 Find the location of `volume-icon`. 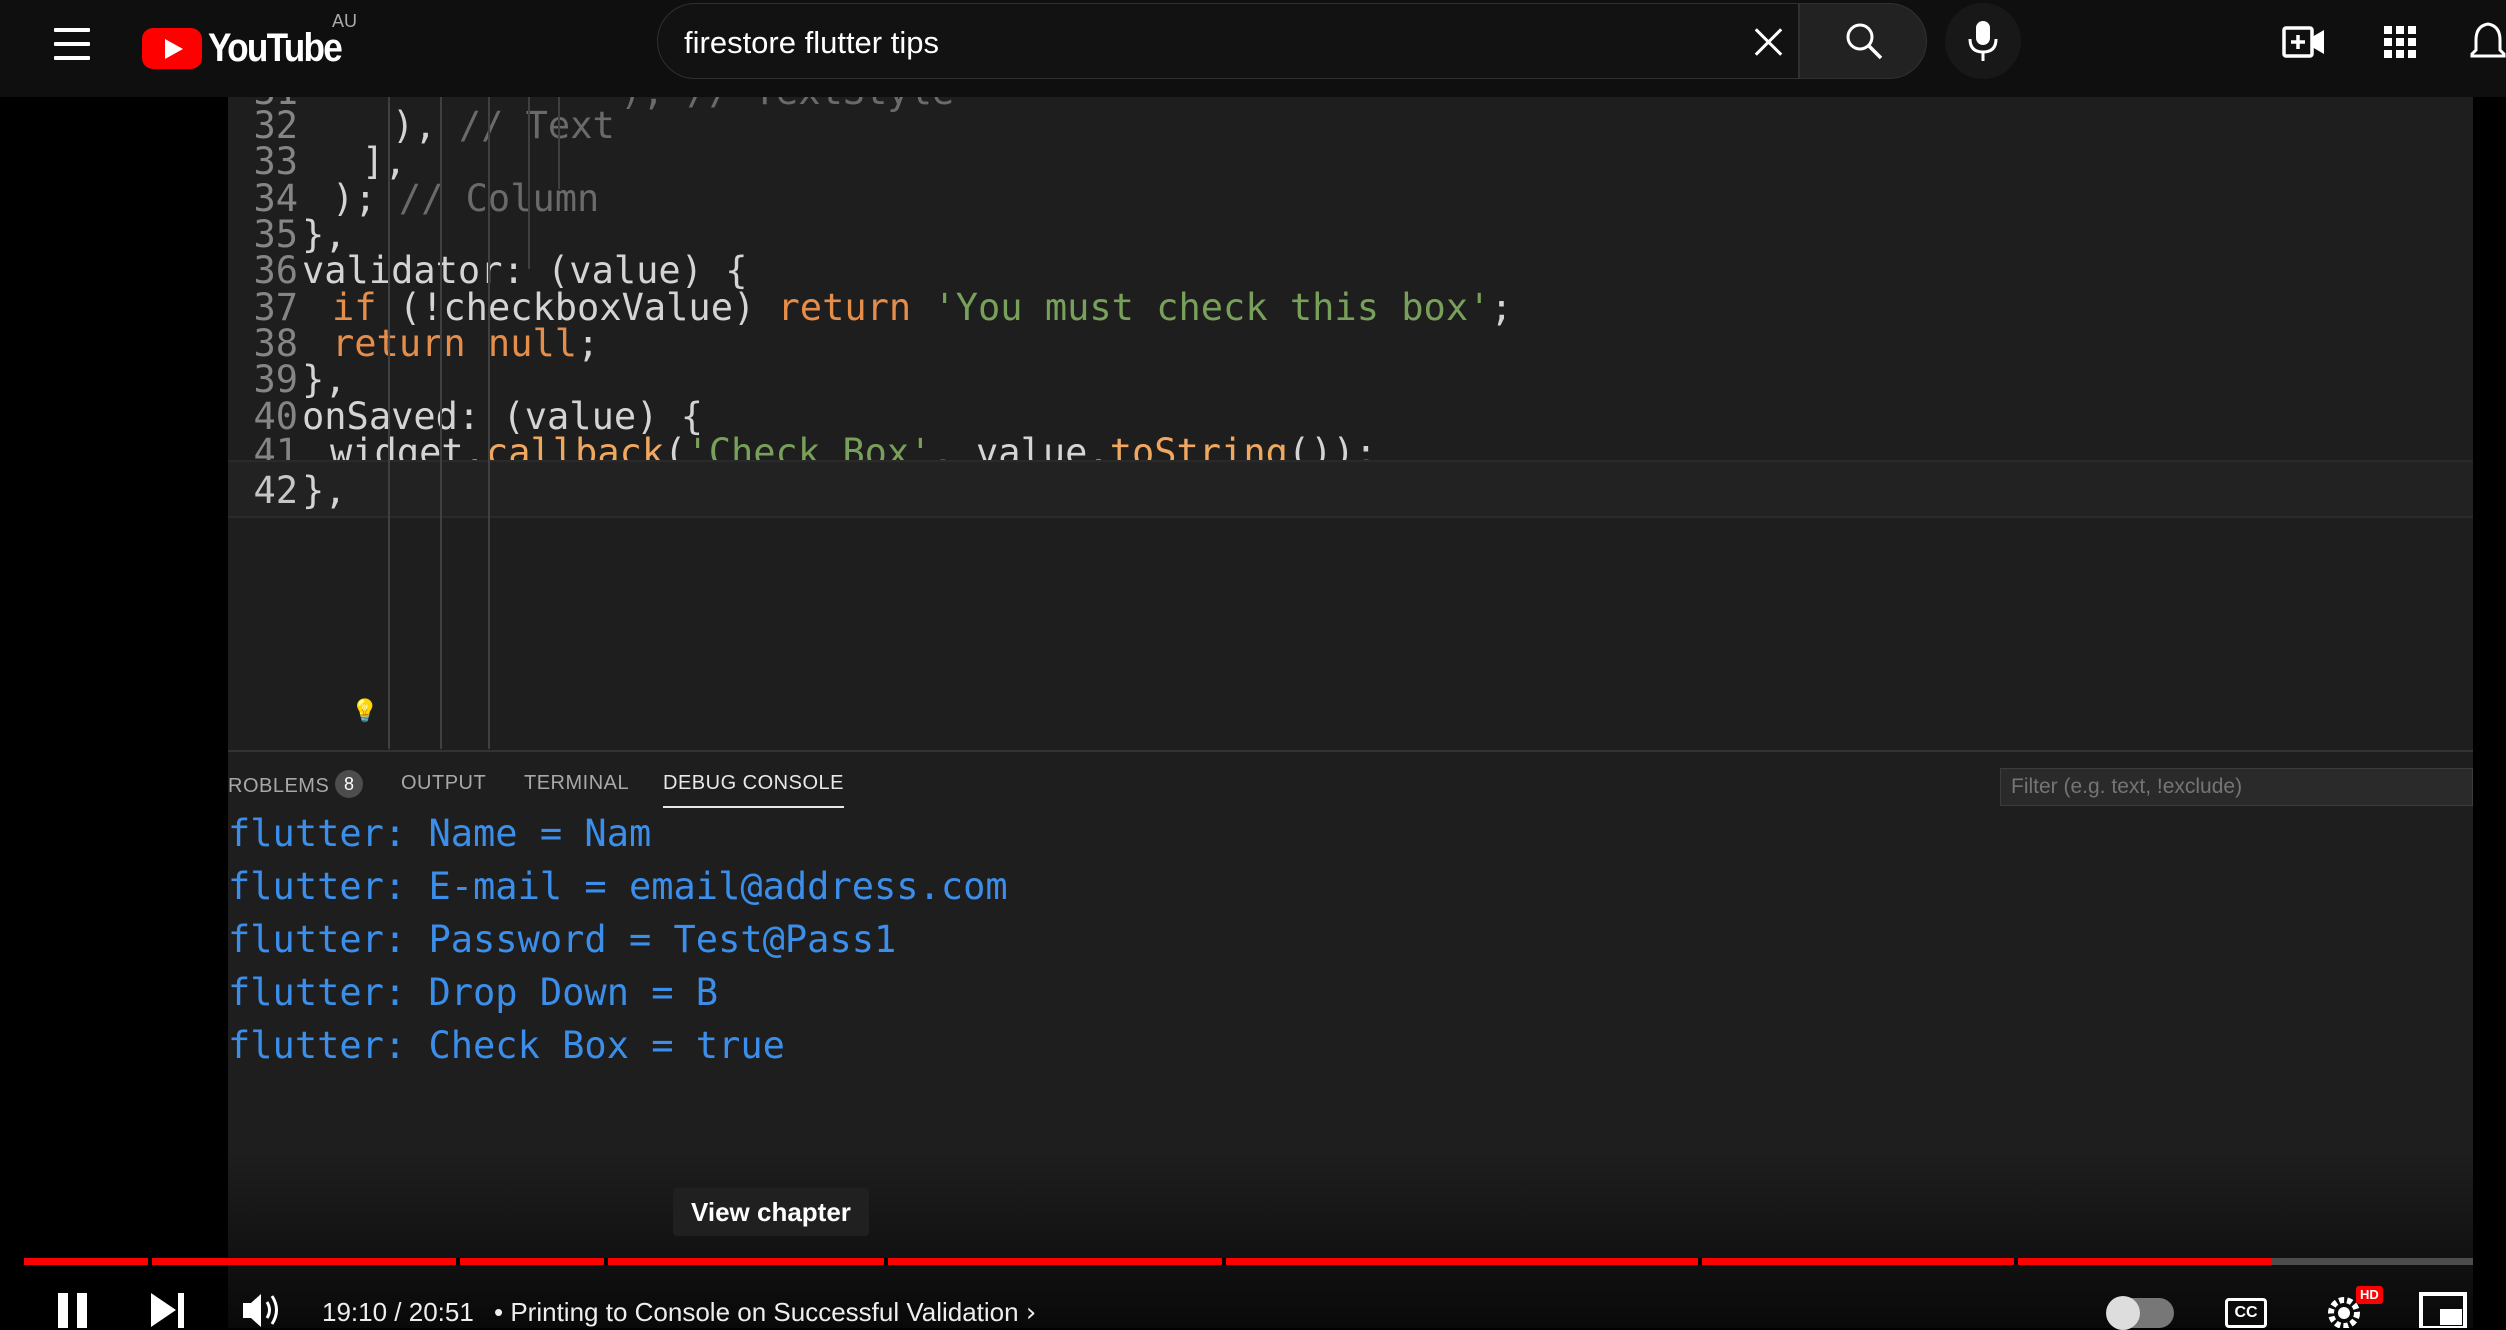

volume-icon is located at coordinates (262, 1308).